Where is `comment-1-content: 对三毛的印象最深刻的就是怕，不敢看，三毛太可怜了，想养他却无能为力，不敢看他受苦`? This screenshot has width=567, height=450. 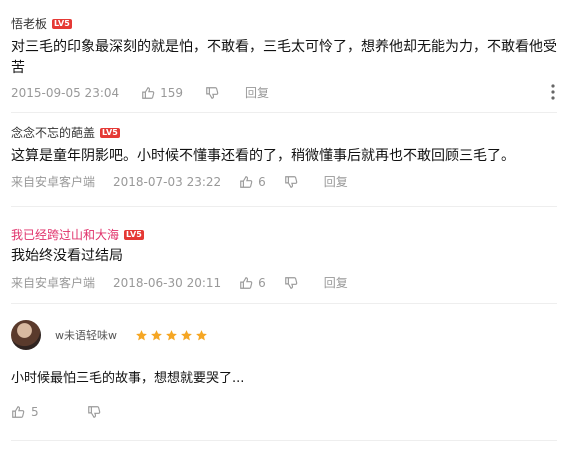
comment-1-content: 对三毛的印象最深刻的就是怕，不敢看，三毛太可怜了，想养他却无能为力，不敢看他受苦 is located at coordinates (284, 57).